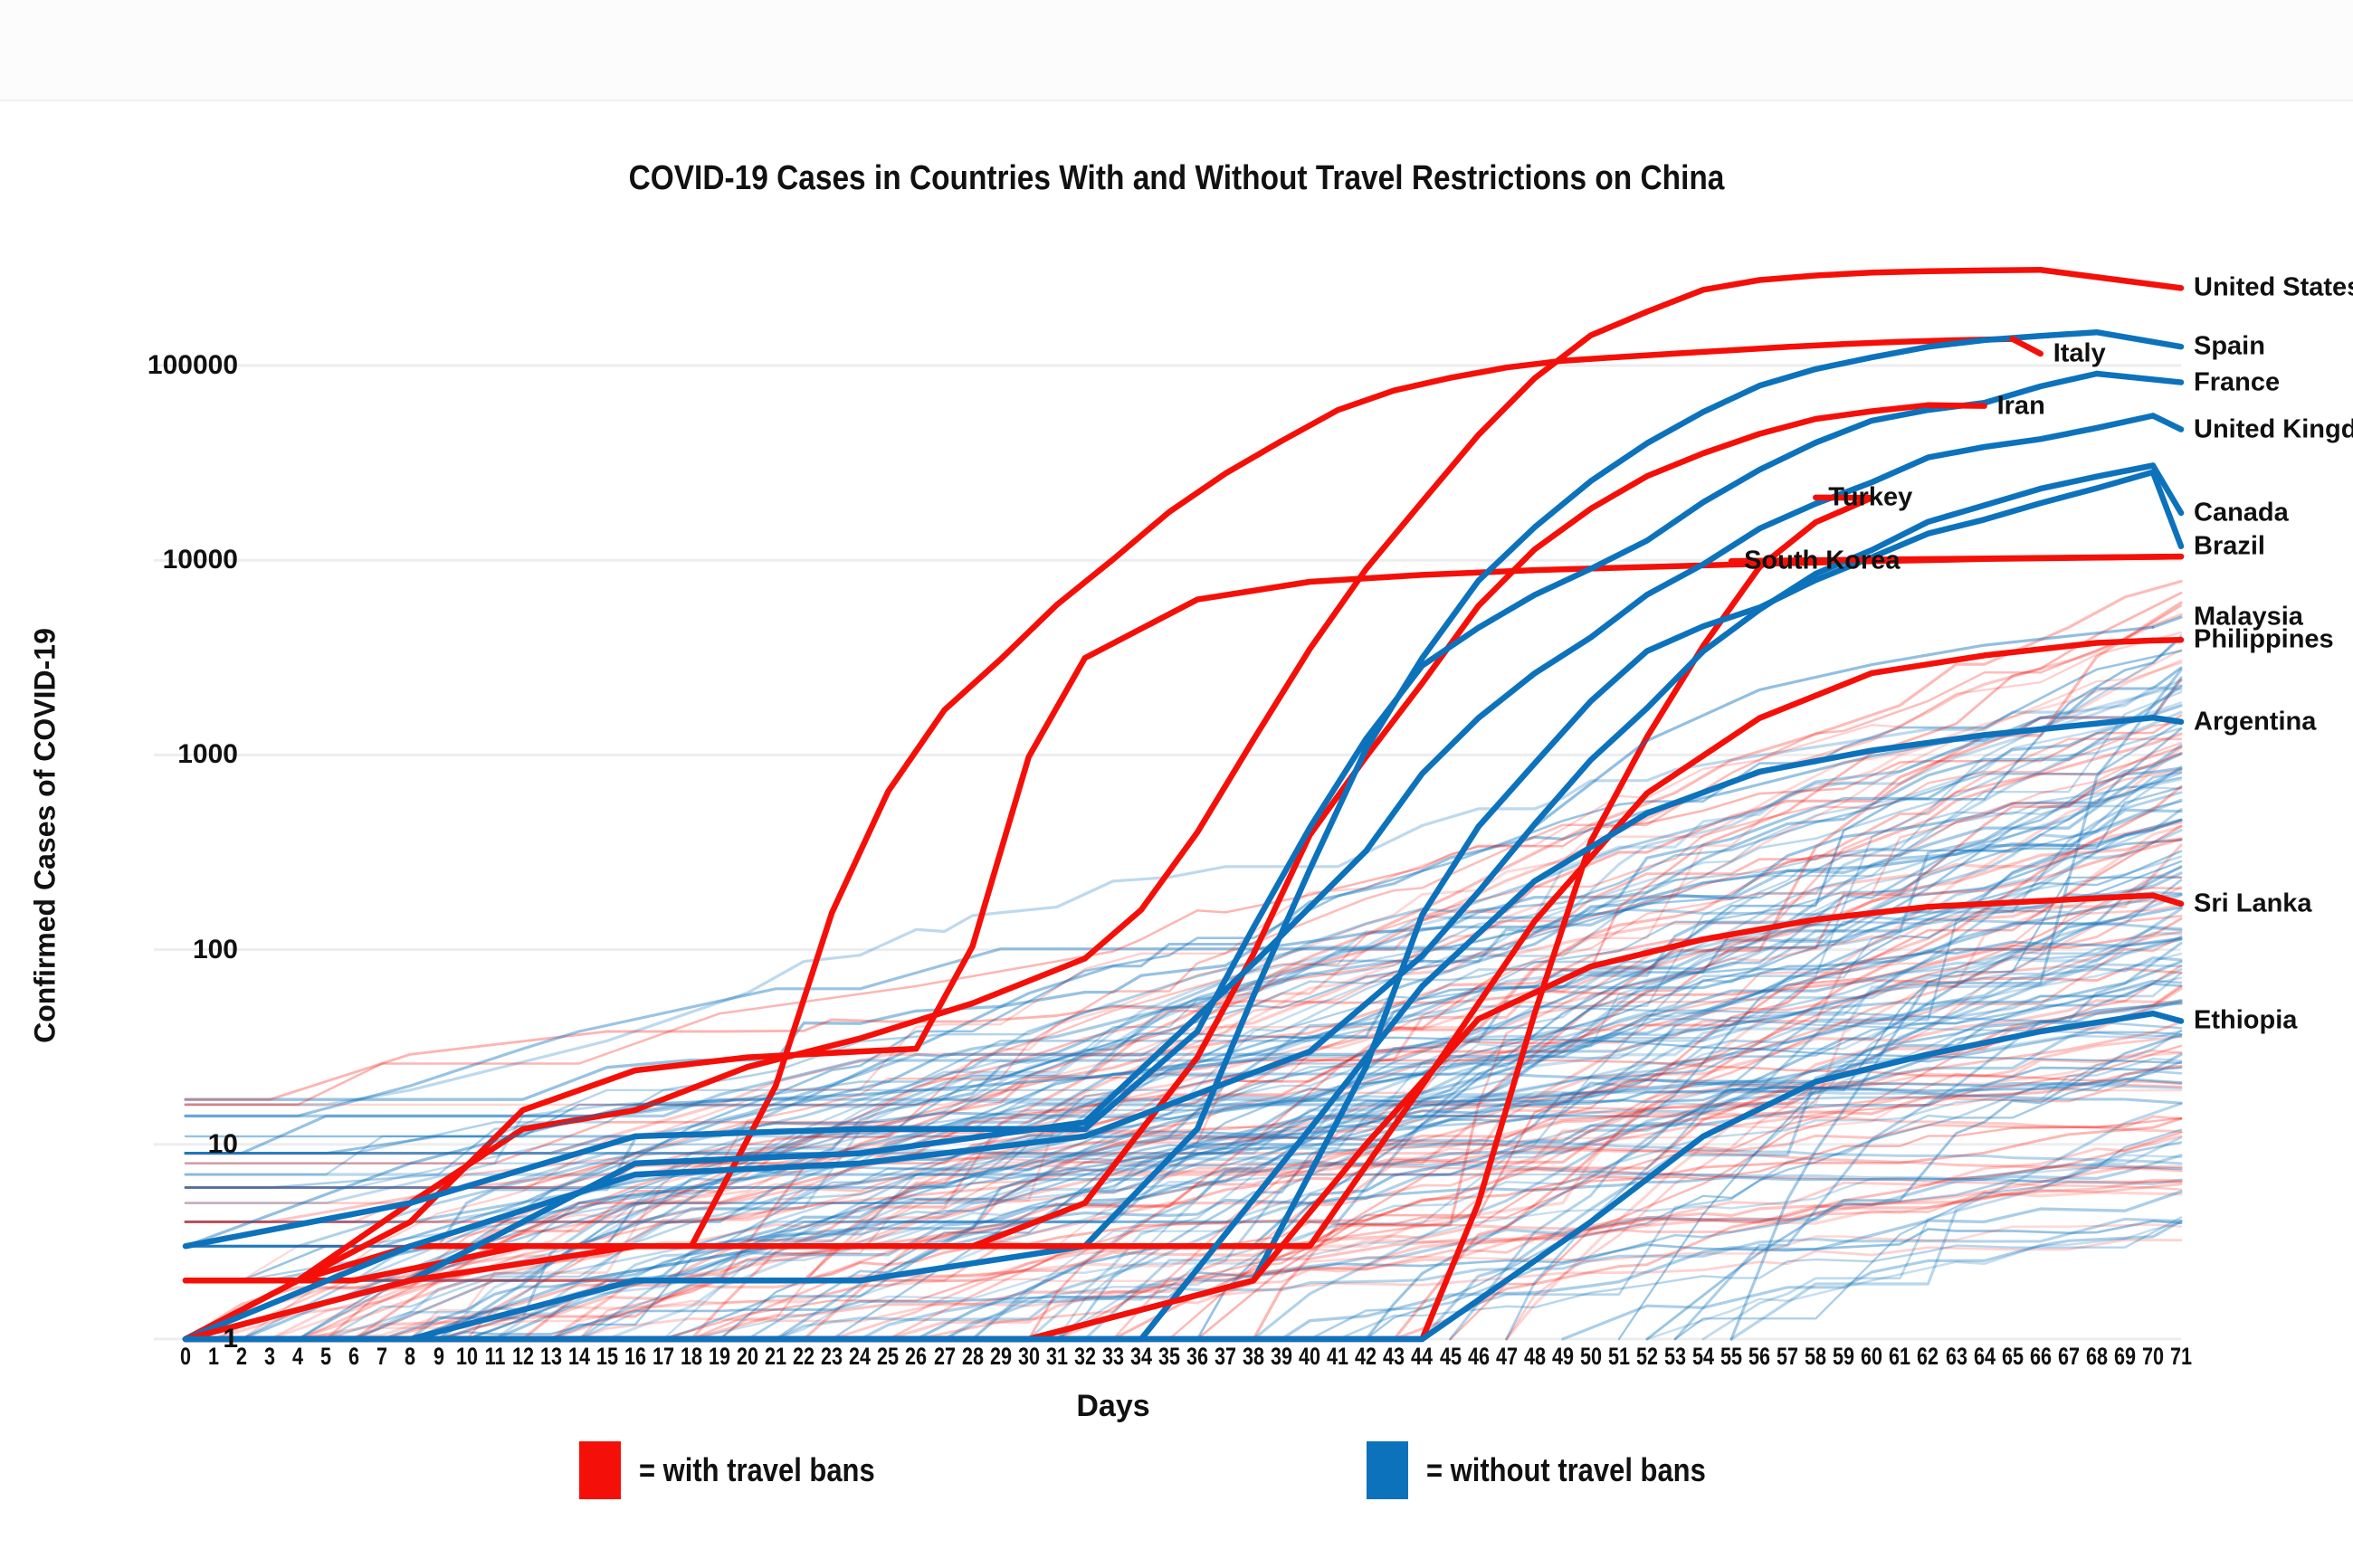 This screenshot has height=1568, width=2353. I want to click on series-label-united-kingdom: United Kingdom, so click(2273, 429).